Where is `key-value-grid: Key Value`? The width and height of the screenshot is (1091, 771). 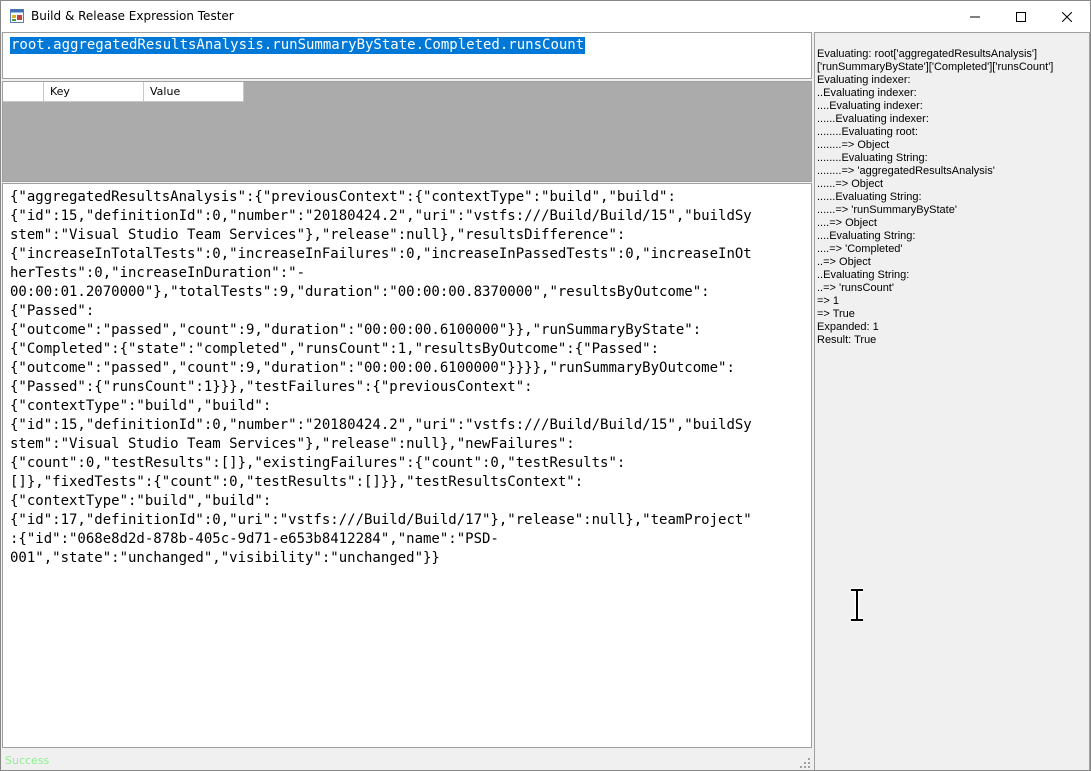
key-value-grid: Key Value is located at coordinates (407, 131).